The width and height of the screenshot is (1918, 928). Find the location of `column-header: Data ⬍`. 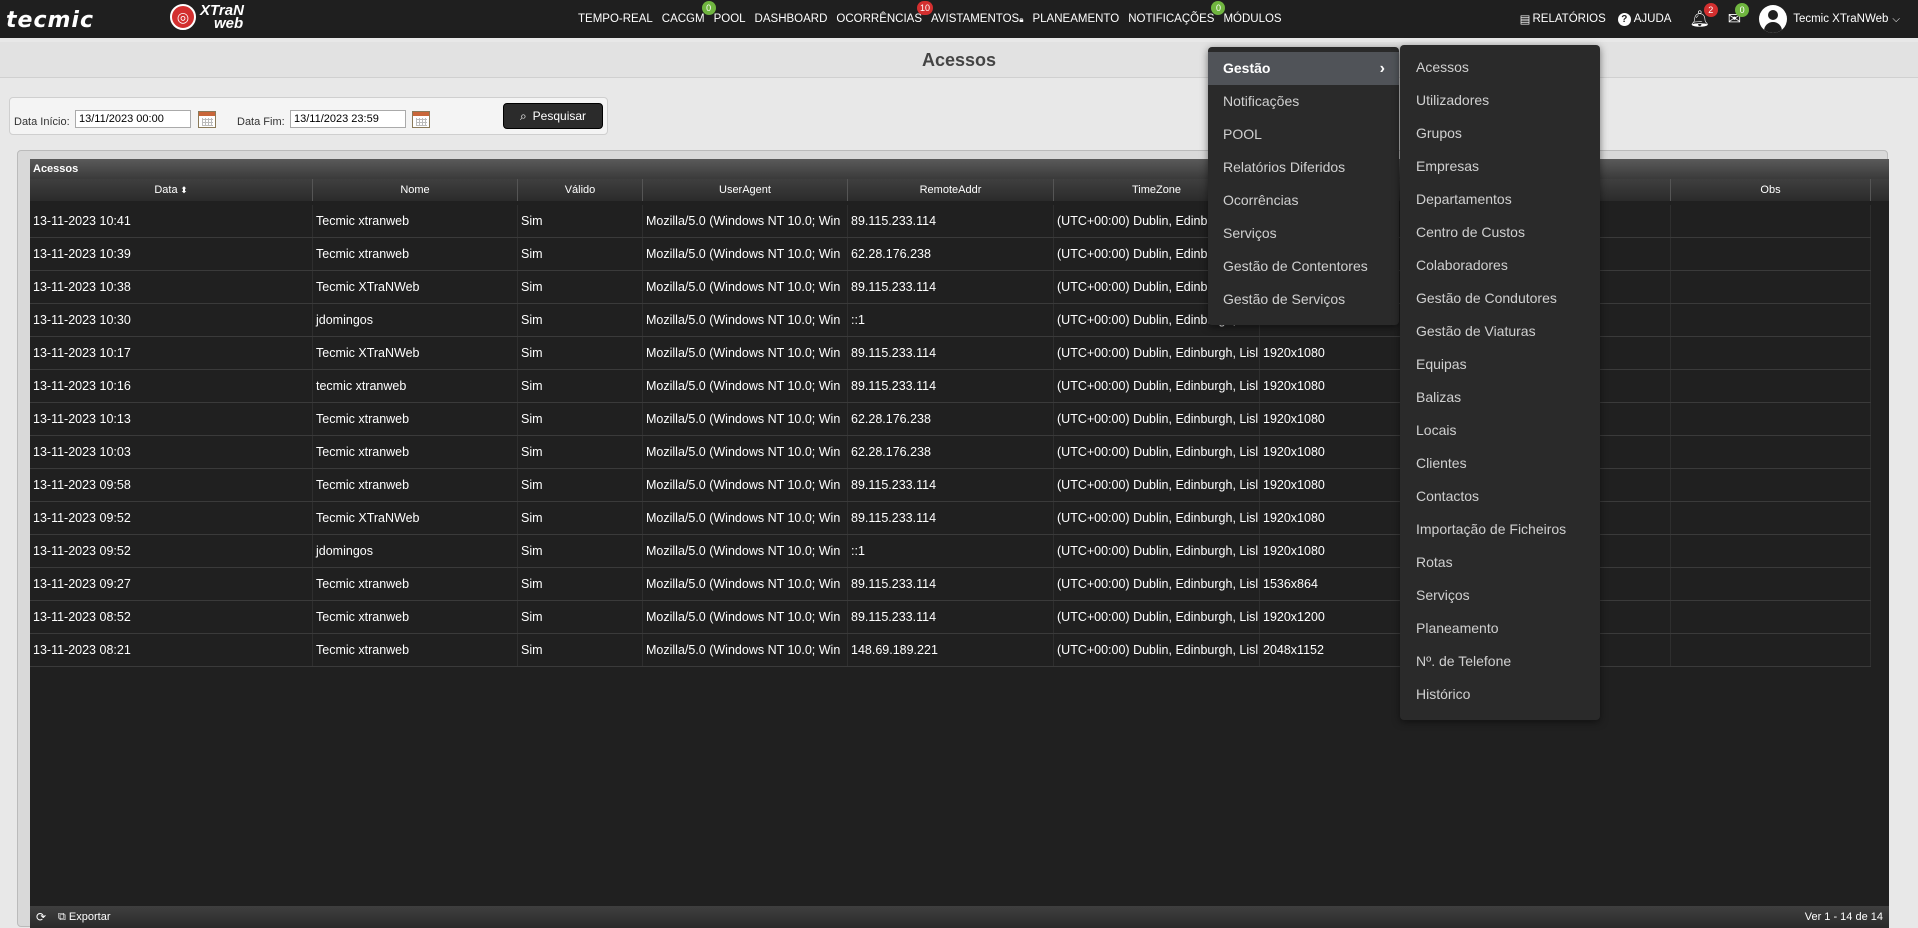

column-header: Data ⬍ is located at coordinates (171, 190).